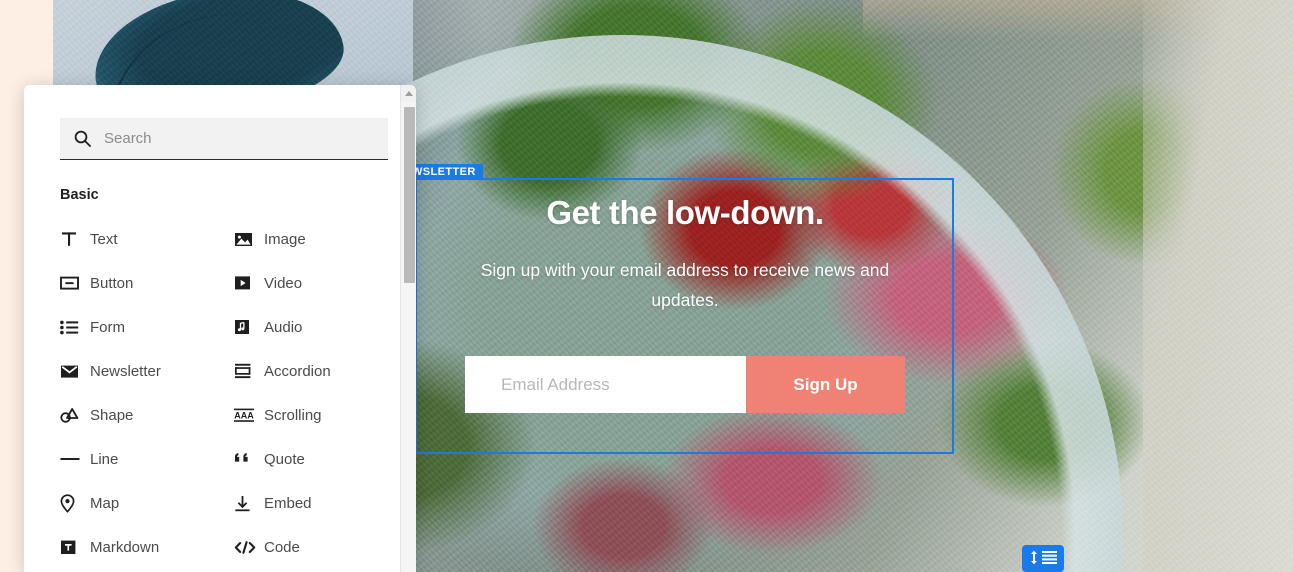  I want to click on block-item-map: Map, so click(147, 503).